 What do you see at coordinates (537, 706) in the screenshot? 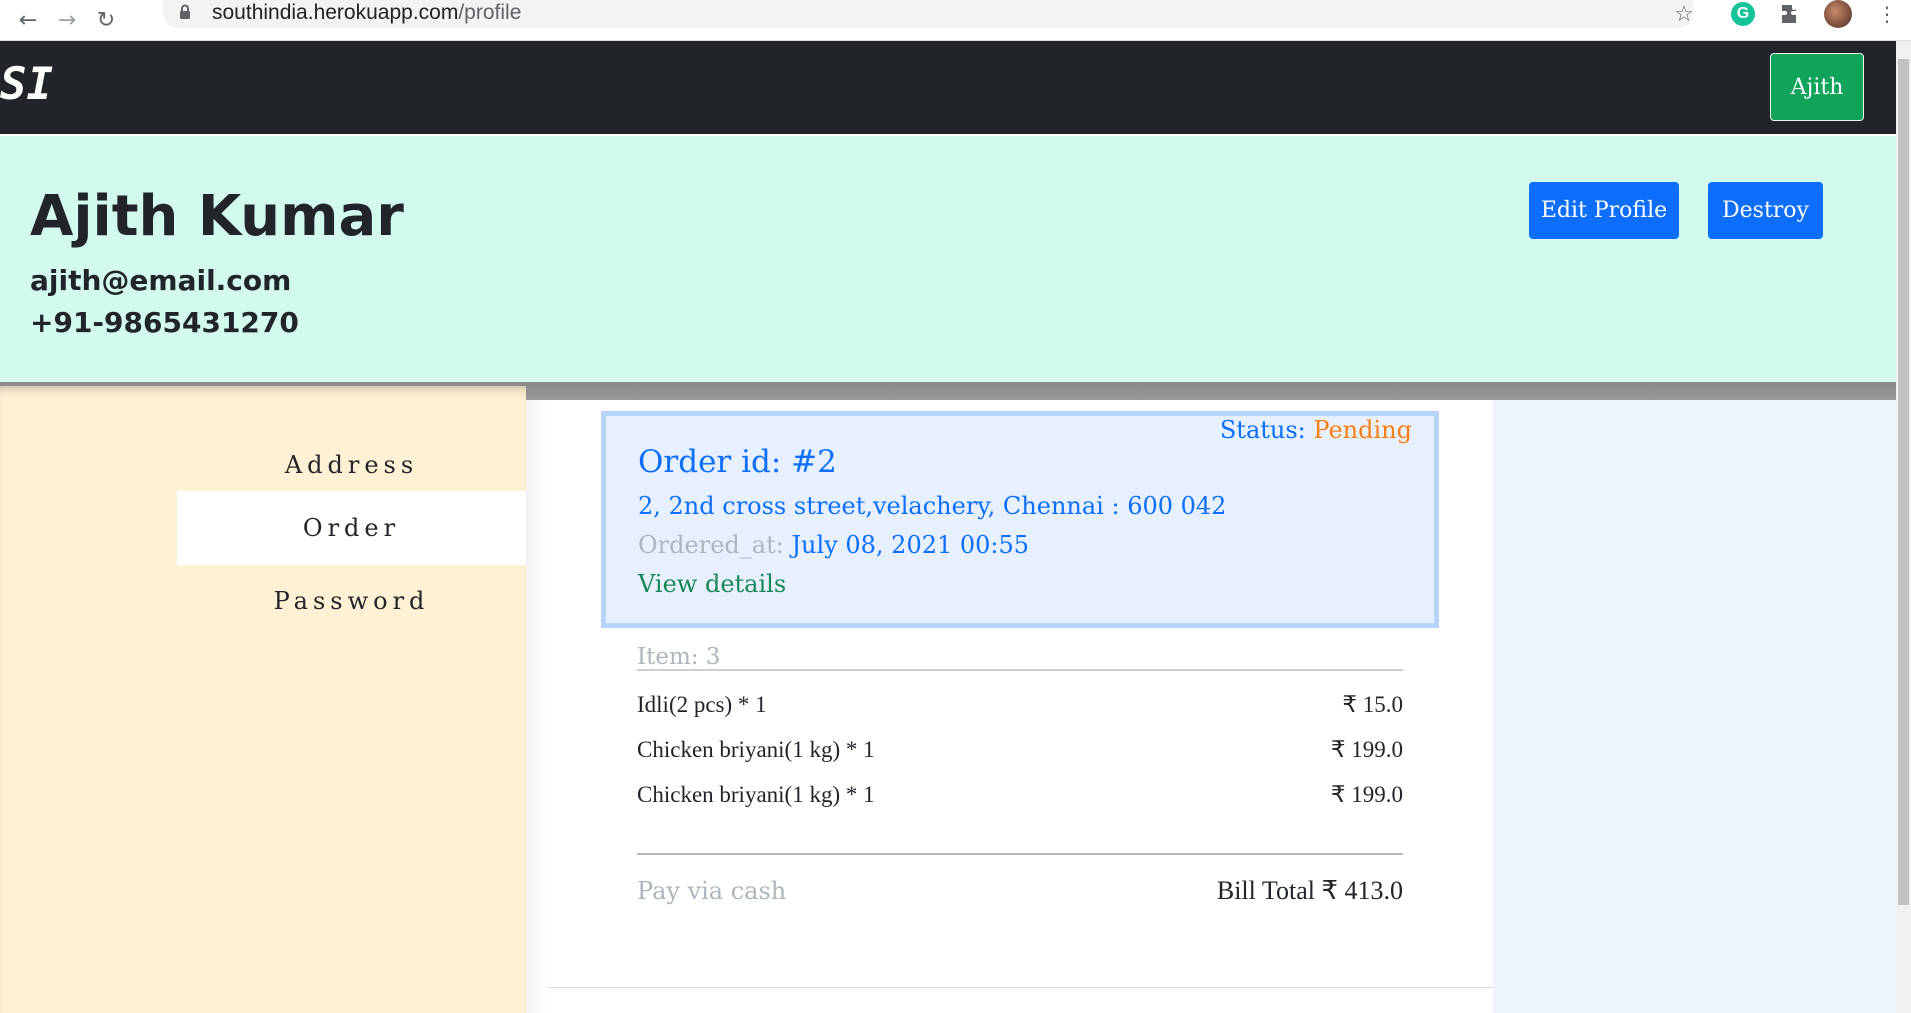
I see `main-shadow` at bounding box center [537, 706].